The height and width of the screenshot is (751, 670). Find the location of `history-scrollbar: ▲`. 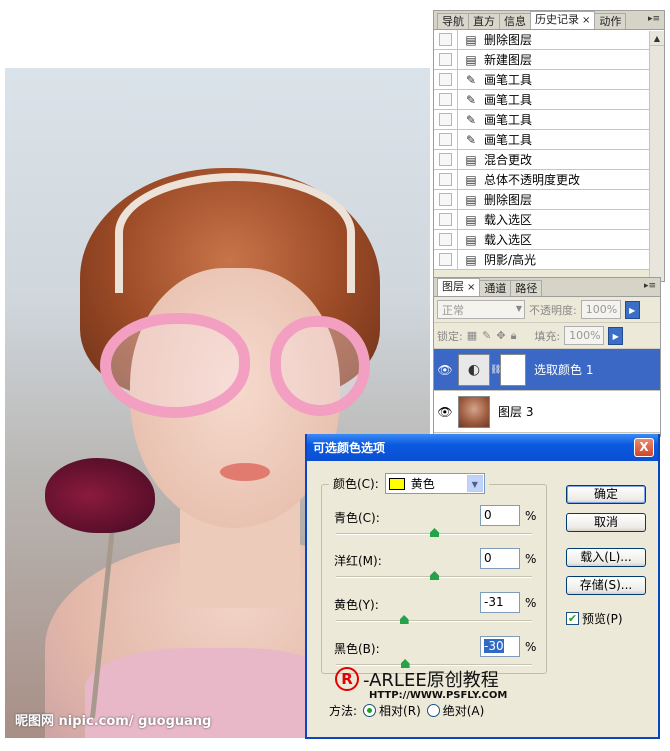

history-scrollbar: ▲ is located at coordinates (656, 156).